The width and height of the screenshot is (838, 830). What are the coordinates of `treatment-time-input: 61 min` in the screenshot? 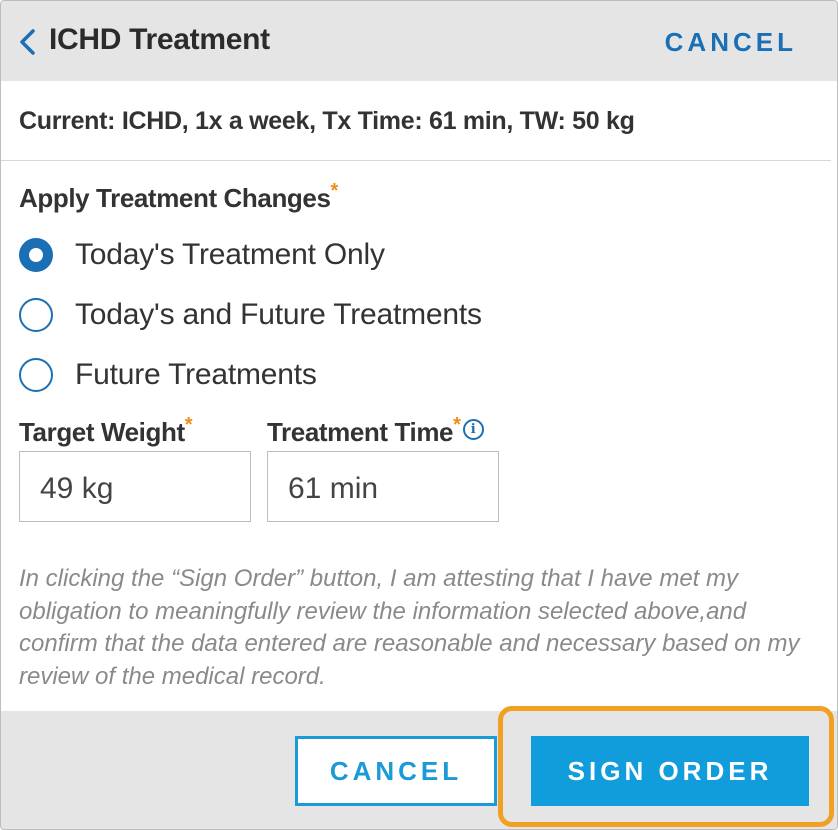 It's located at (383, 486).